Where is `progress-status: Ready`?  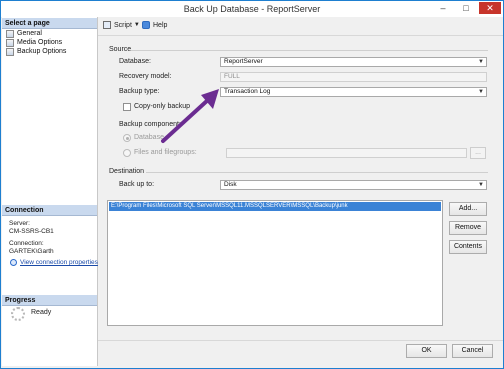
progress-status: Ready is located at coordinates (41, 312).